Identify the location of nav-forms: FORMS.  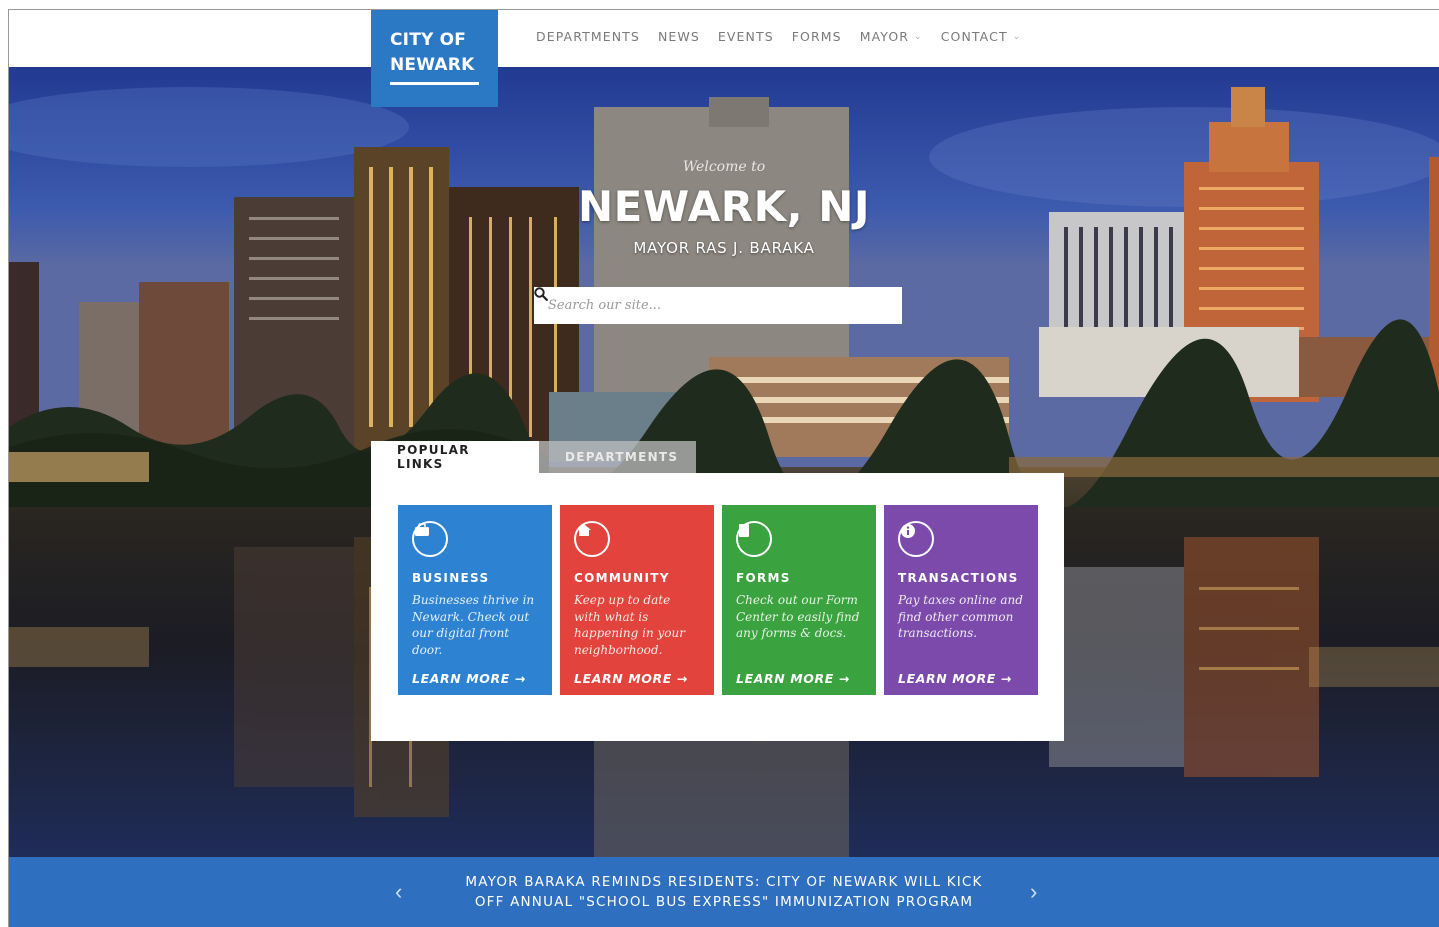
(817, 36).